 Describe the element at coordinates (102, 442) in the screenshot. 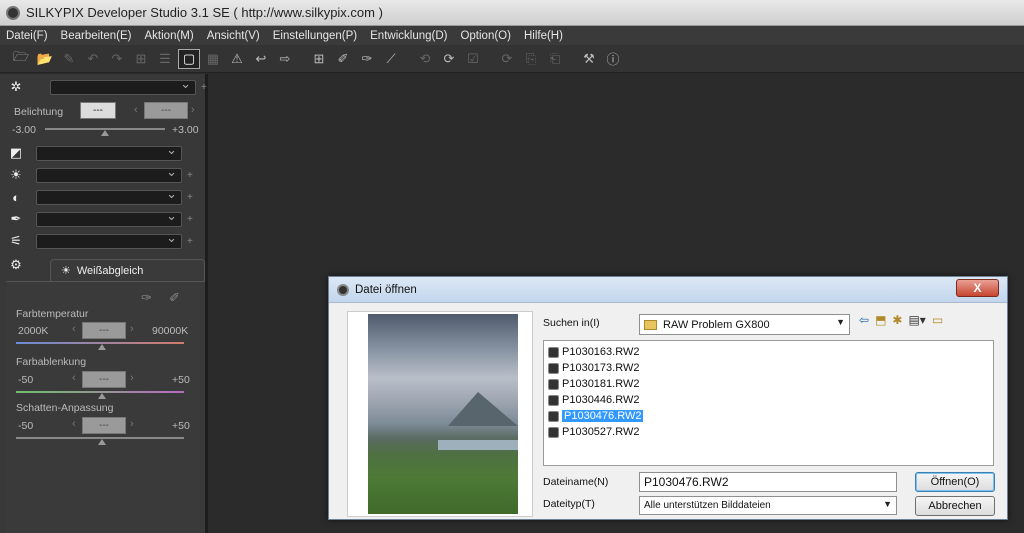

I see `shadow-slider-handle` at that location.